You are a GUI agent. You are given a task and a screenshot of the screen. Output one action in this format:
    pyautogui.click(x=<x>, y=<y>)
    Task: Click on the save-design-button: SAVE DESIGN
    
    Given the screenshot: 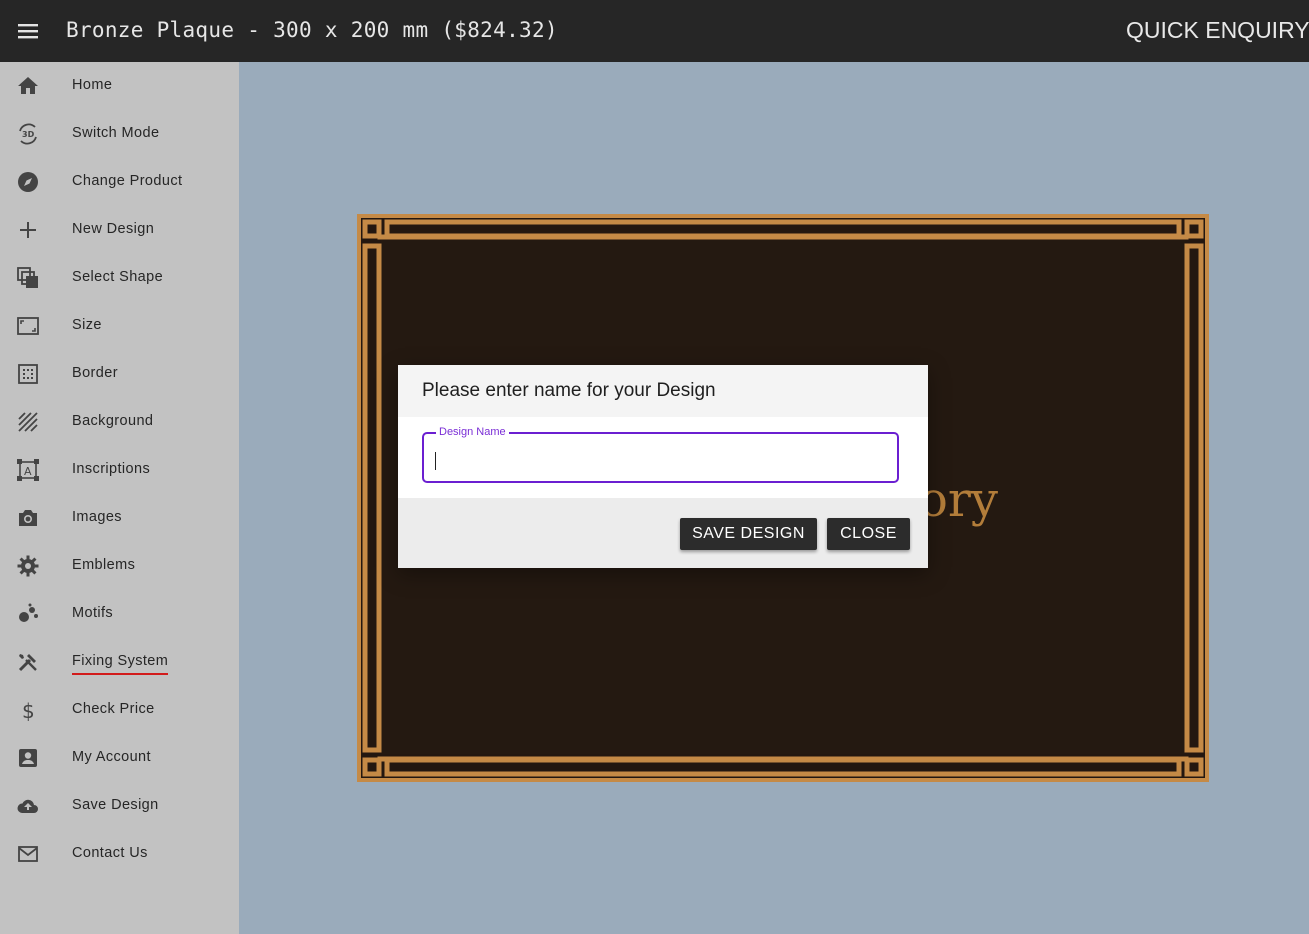 What is the action you would take?
    pyautogui.click(x=748, y=534)
    